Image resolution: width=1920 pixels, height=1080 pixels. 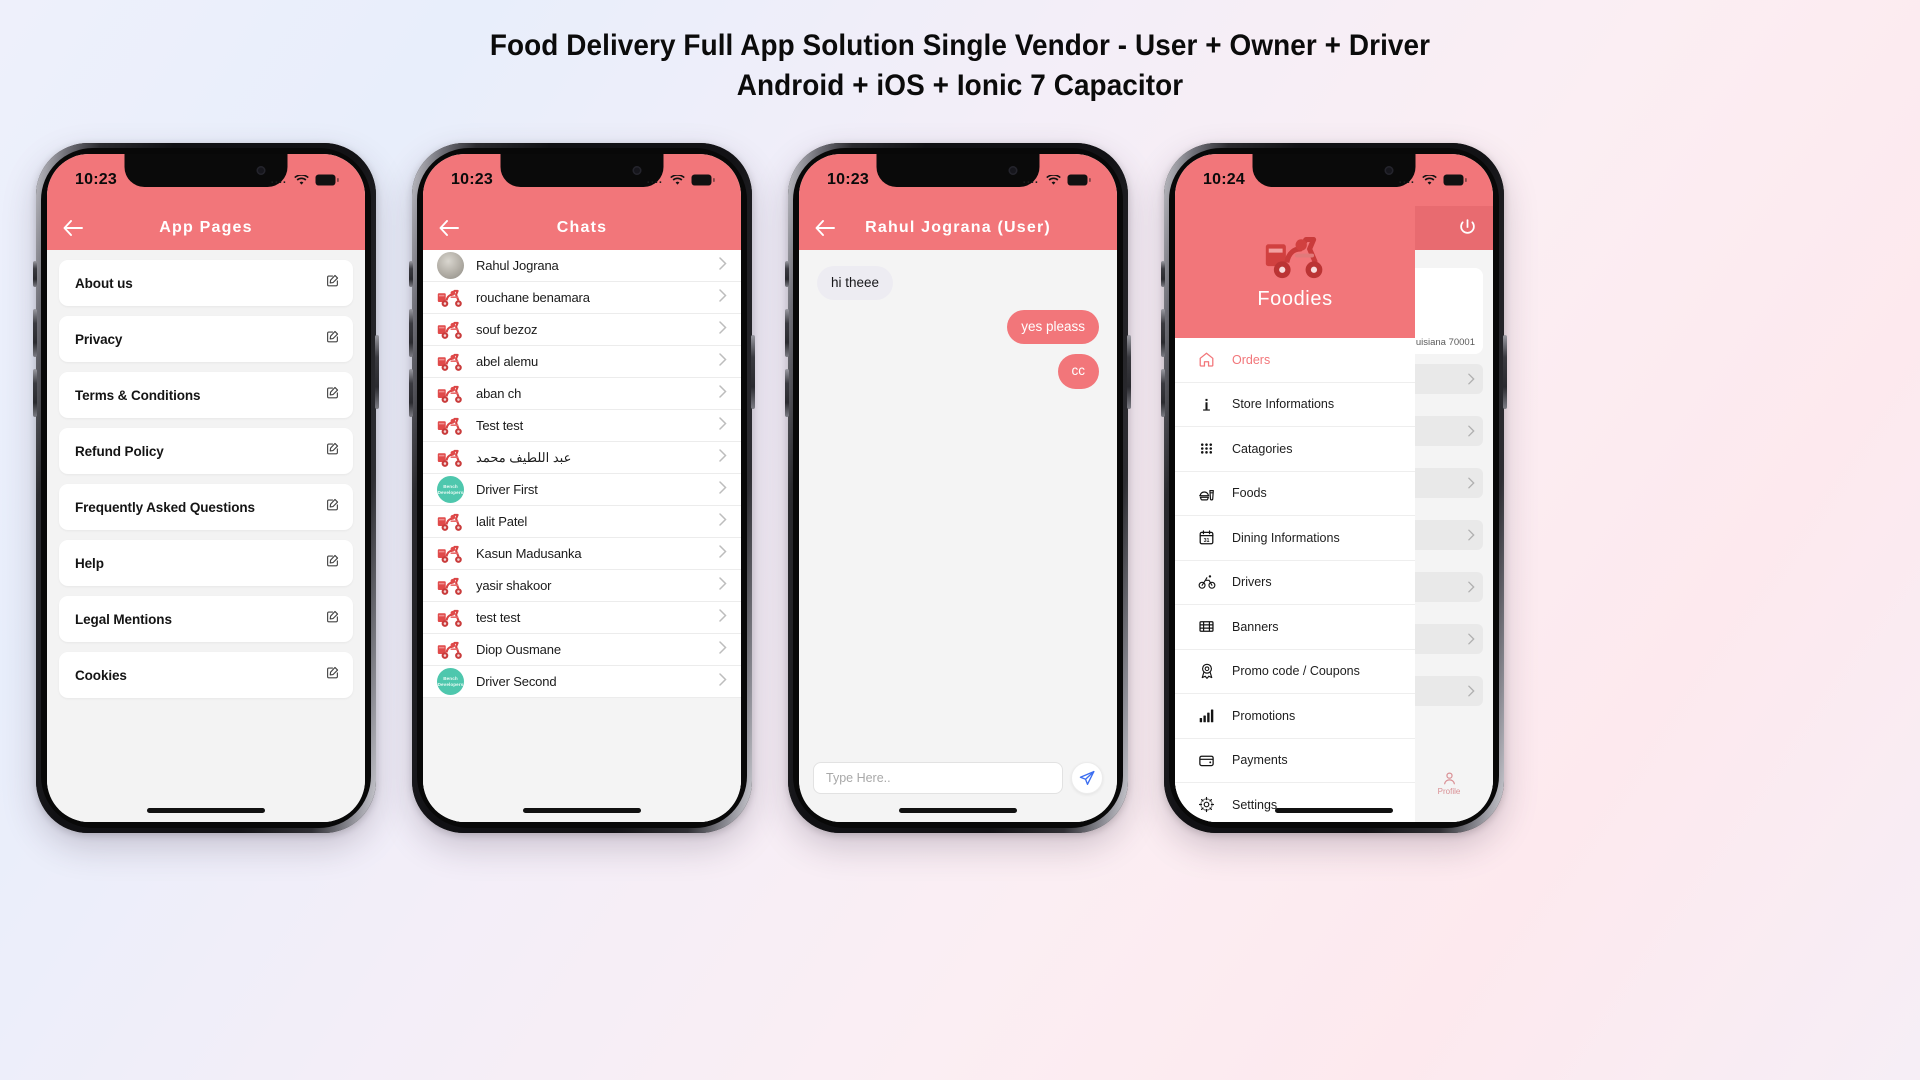 I want to click on menu-item-promo-code-coupons: Promo code / Coupons, so click(x=1295, y=672).